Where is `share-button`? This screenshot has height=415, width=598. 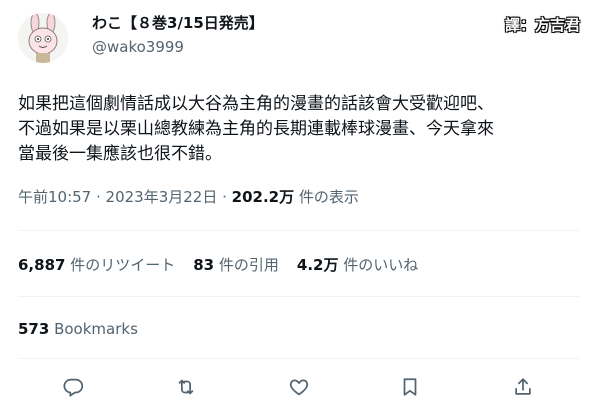 share-button is located at coordinates (523, 387).